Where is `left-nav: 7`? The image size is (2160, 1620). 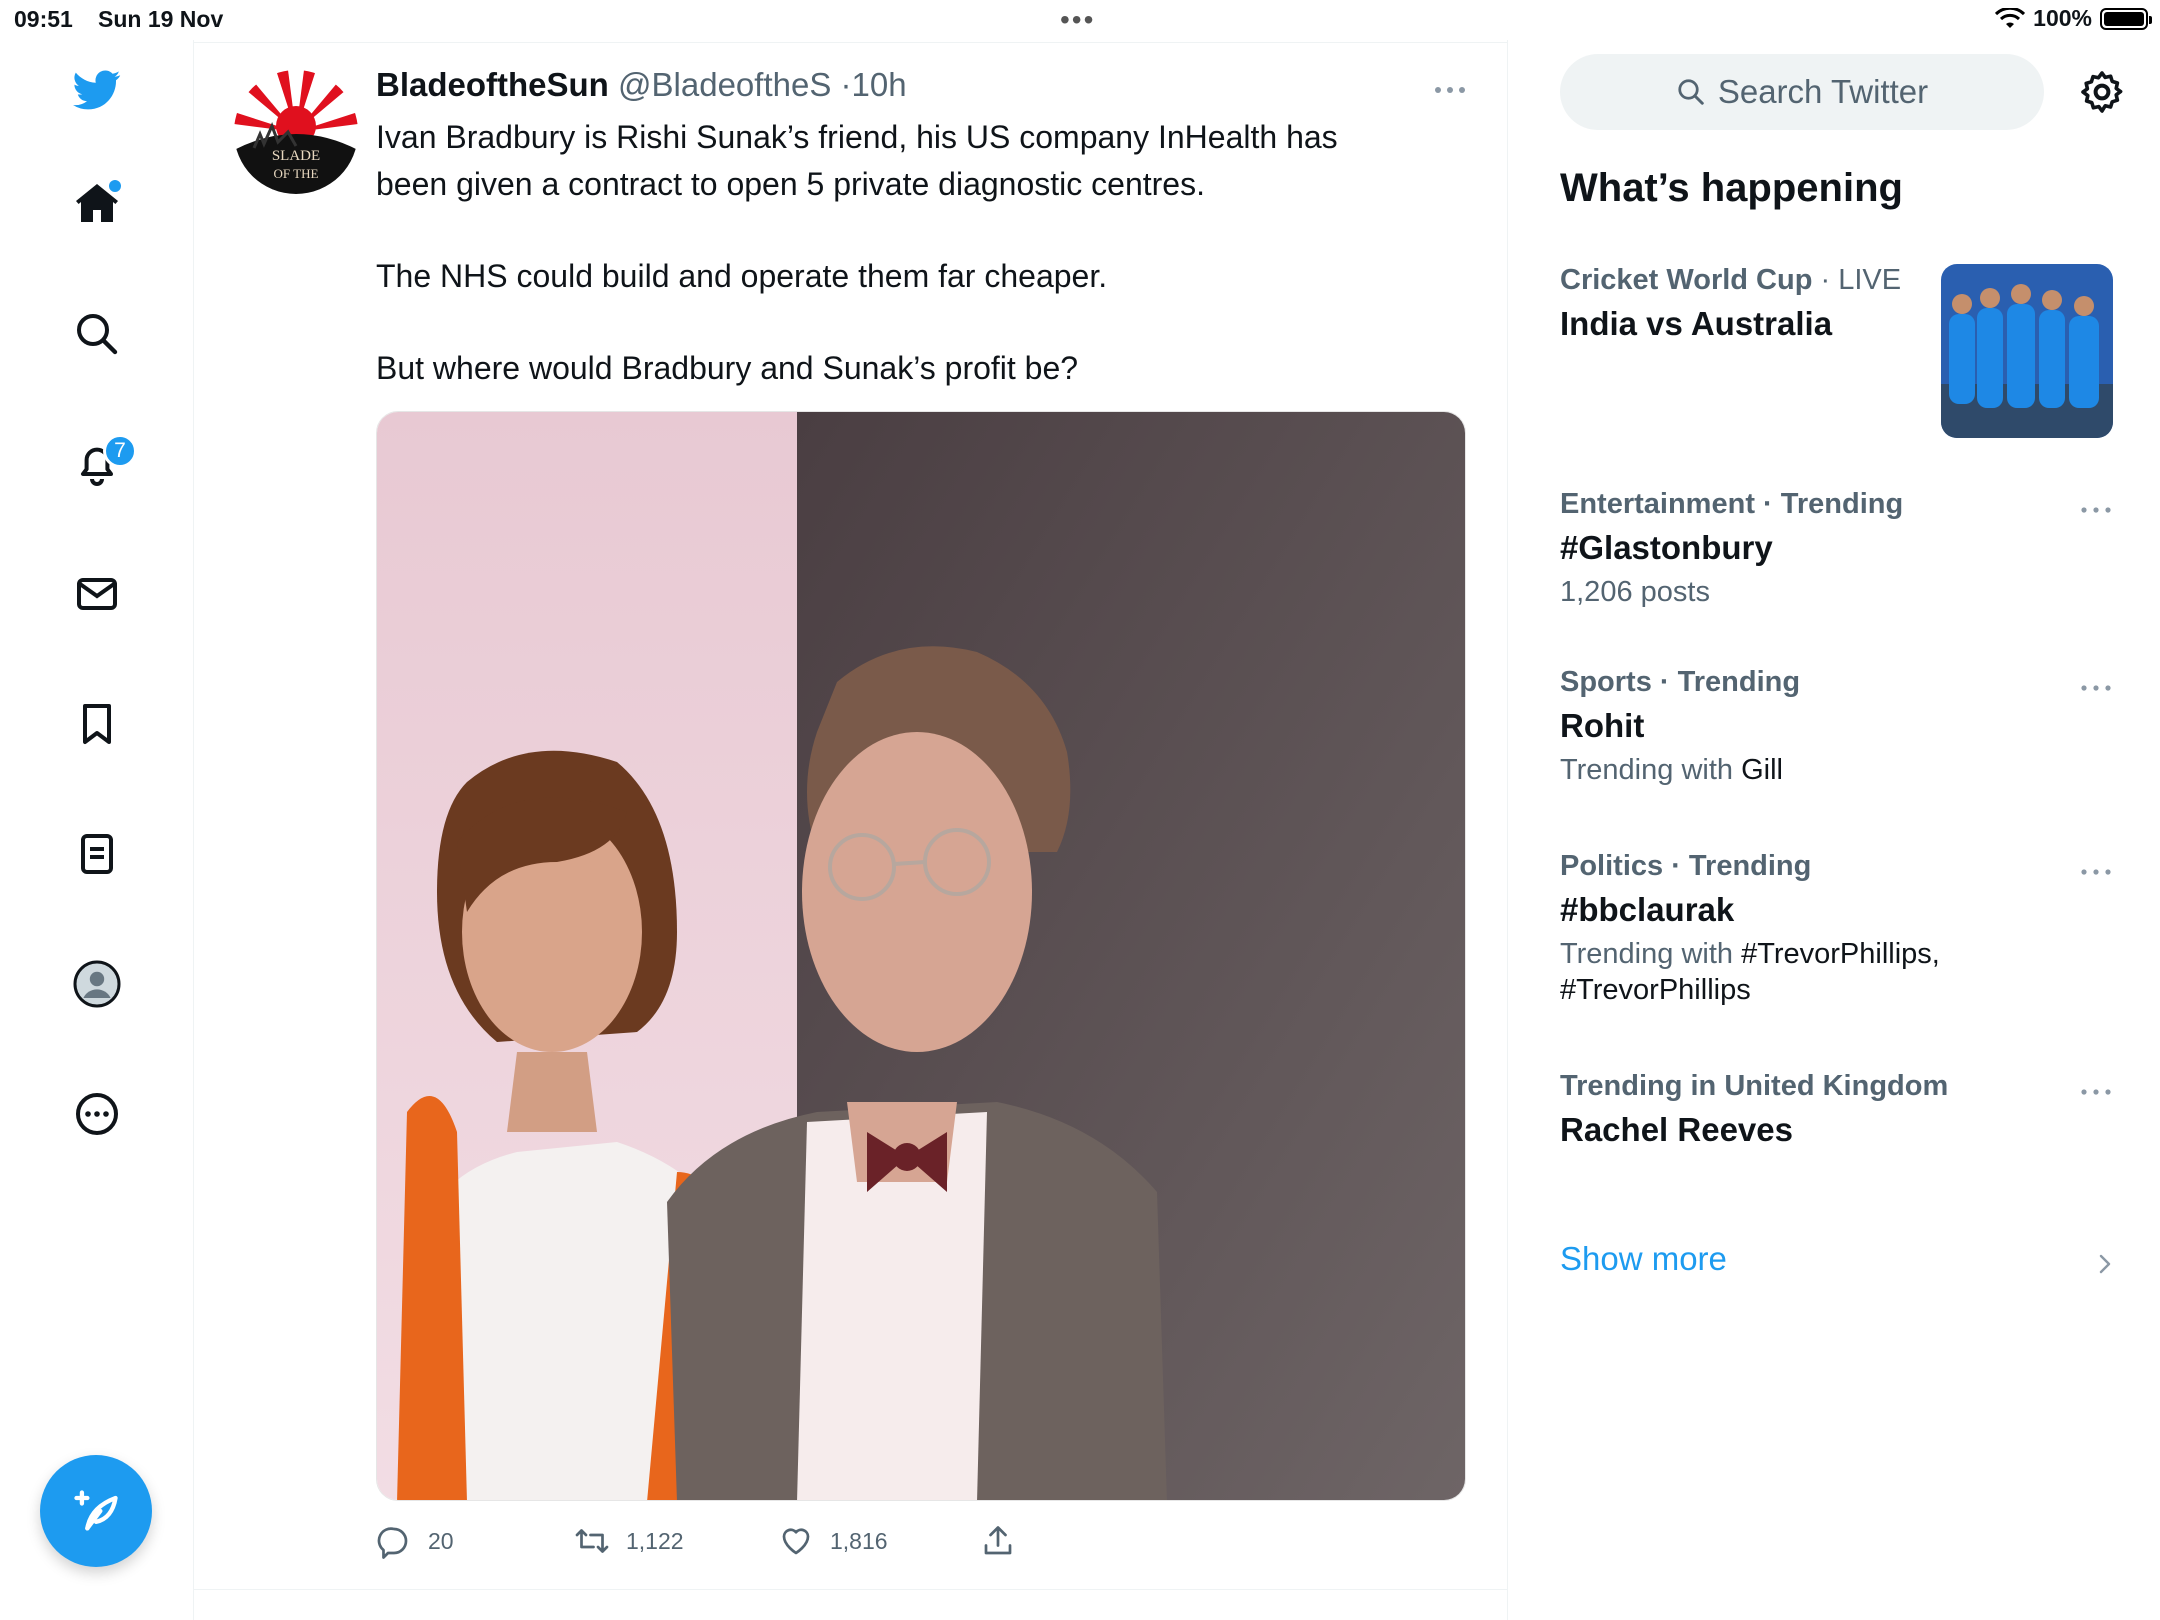 left-nav: 7 is located at coordinates (97, 830).